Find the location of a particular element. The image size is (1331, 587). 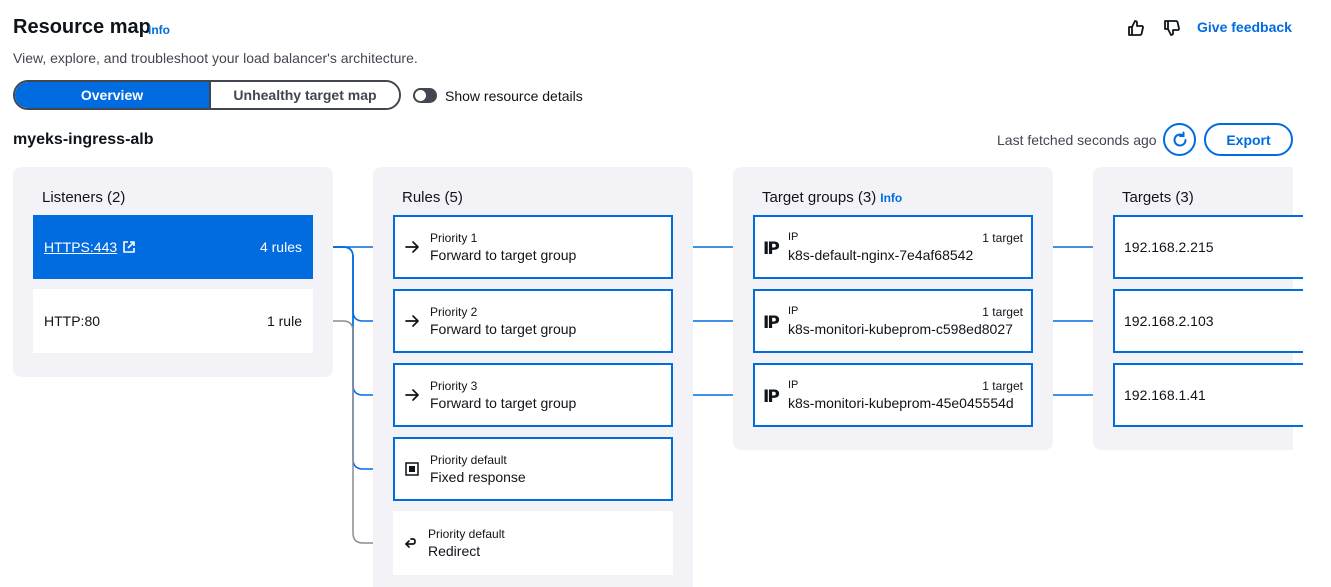

target-card: 192.168.2.103 is located at coordinates (1208, 321).